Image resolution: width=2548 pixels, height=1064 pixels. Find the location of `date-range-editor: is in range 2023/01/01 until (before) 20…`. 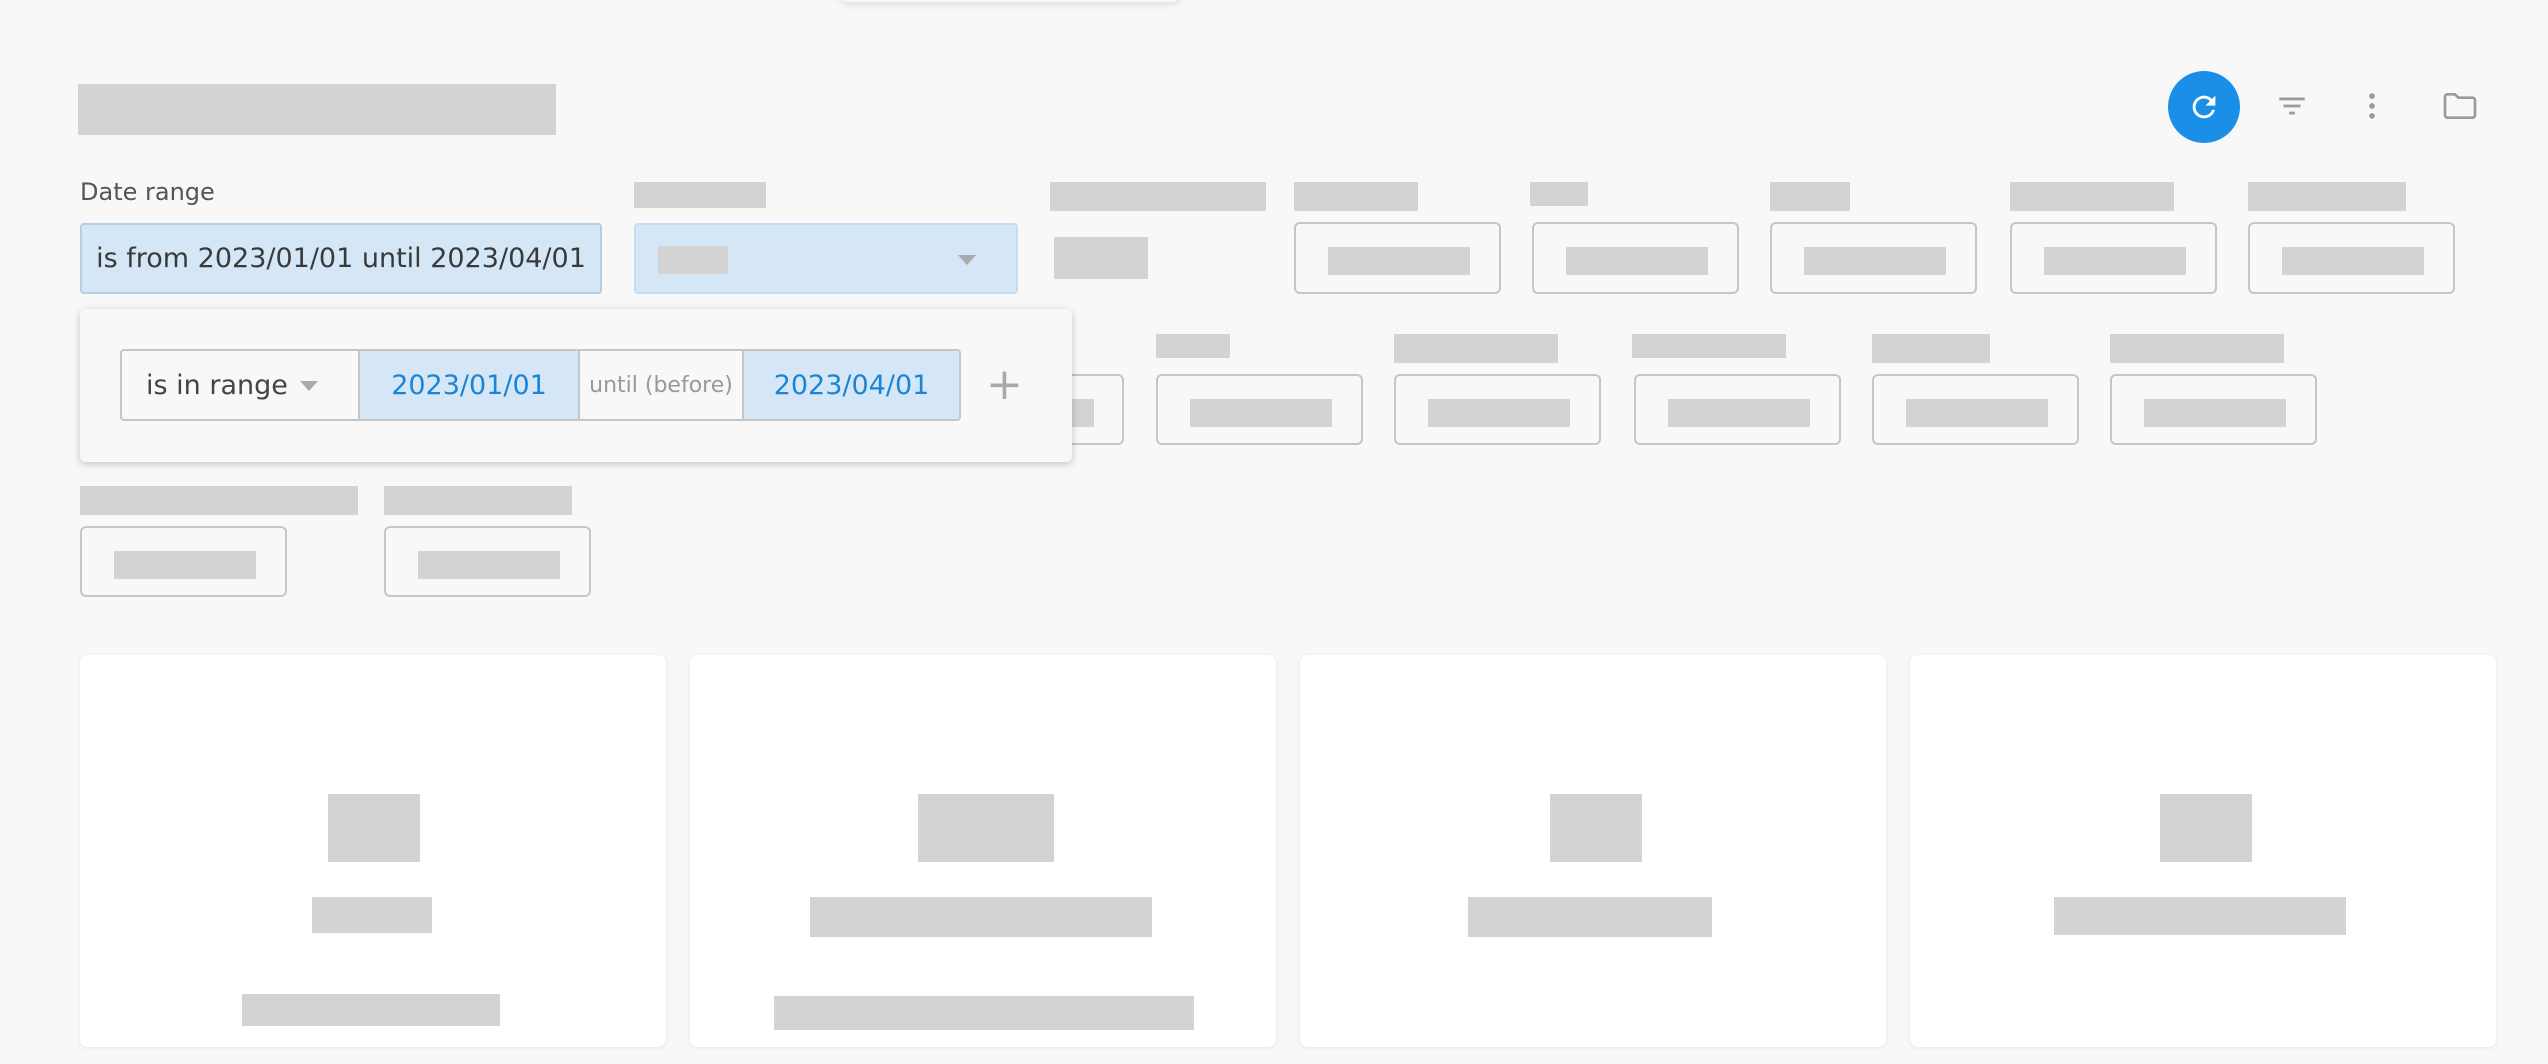

date-range-editor: is in range 2023/01/01 until (before) 20… is located at coordinates (540, 385).